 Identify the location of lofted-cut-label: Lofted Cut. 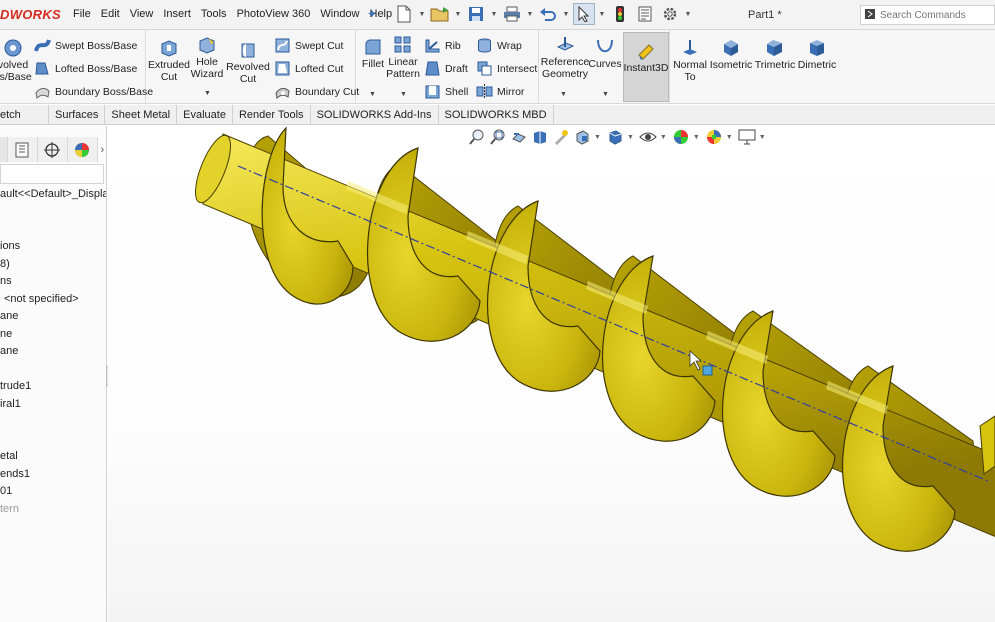
(319, 68).